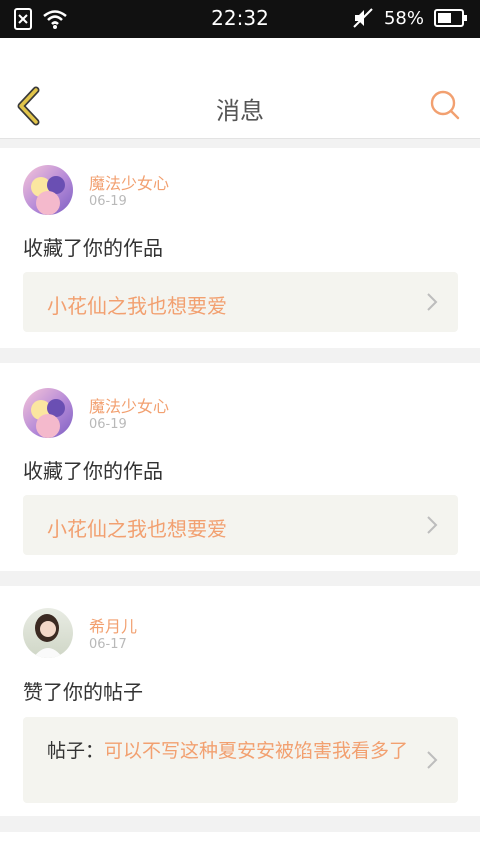  Describe the element at coordinates (108, 644) in the screenshot. I see `message-date: 06-17` at that location.